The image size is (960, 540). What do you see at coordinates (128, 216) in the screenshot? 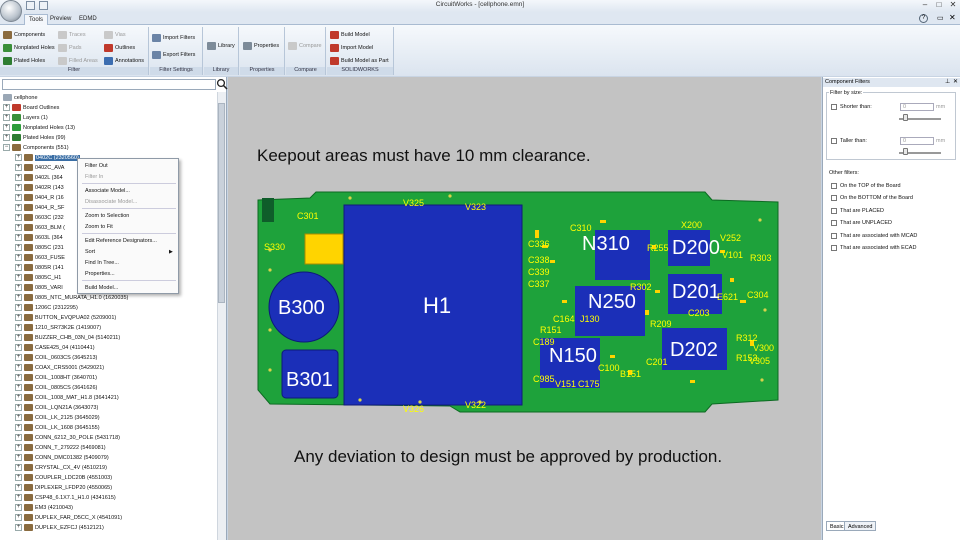
I see `menu-zoom-to-selection: Zoom to Selection` at bounding box center [128, 216].